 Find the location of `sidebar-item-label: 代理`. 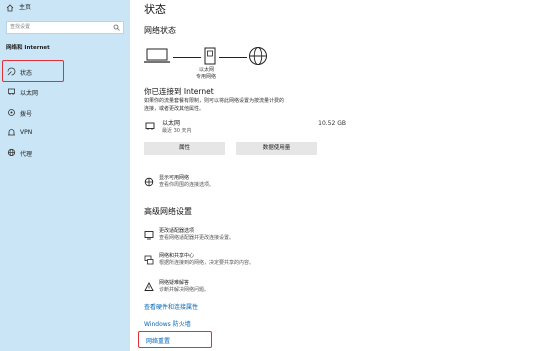

sidebar-item-label: 代理 is located at coordinates (26, 154).